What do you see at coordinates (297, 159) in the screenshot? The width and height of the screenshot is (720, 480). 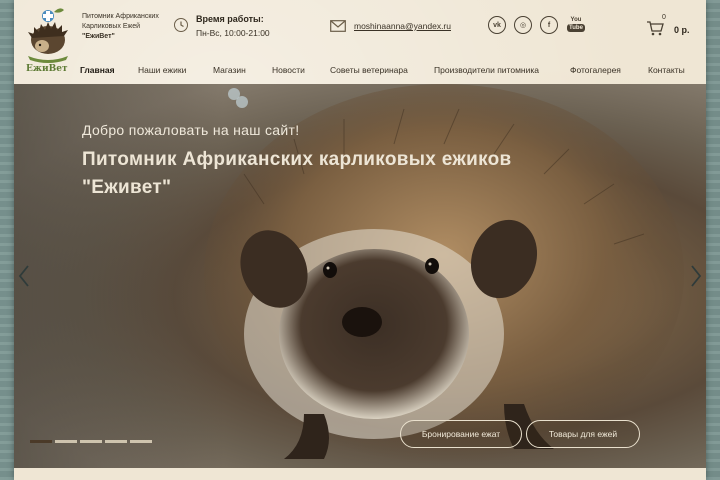 I see `hero-title-line1: Питомник Африканских карликовых ежиков` at bounding box center [297, 159].